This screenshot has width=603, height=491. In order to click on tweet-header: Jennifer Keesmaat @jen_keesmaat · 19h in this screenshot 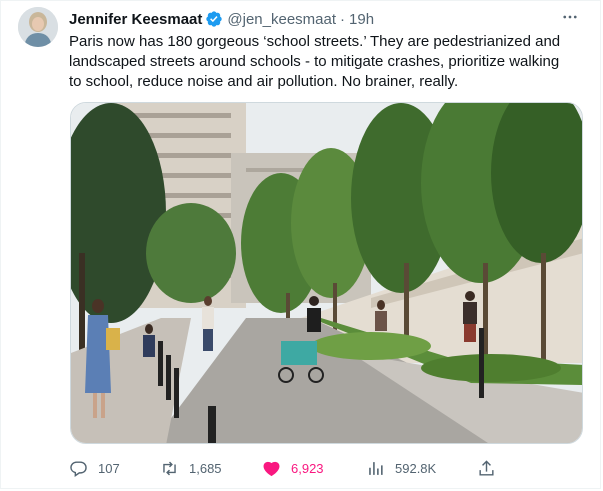, I will do `click(221, 19)`.